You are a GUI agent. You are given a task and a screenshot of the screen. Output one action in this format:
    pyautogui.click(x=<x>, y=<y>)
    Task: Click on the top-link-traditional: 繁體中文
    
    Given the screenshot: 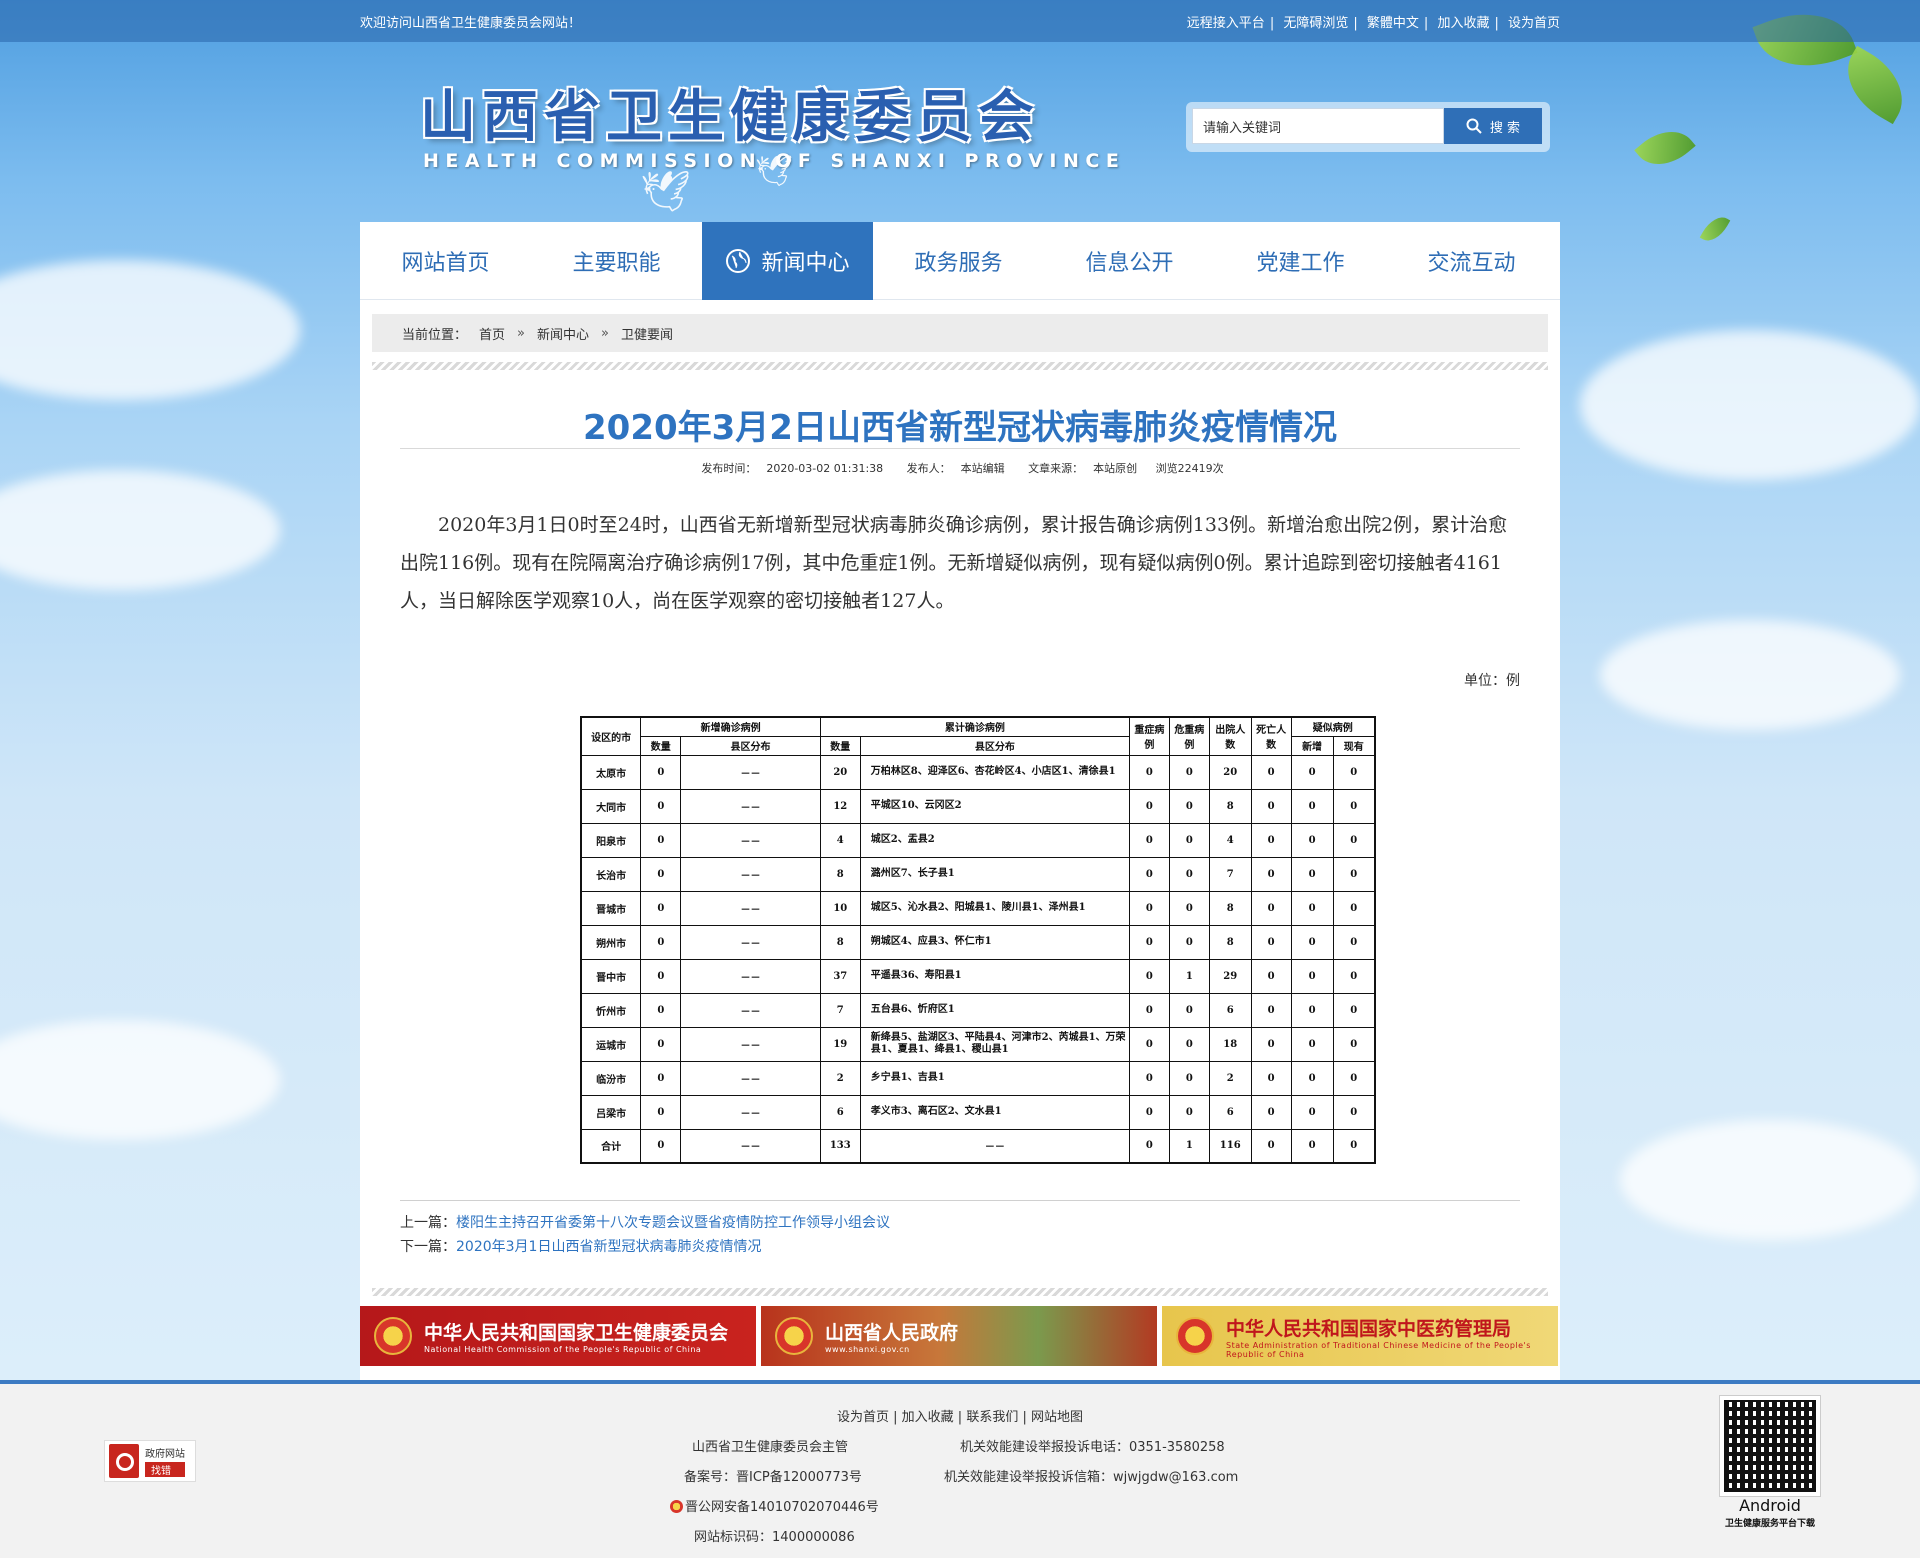 What is the action you would take?
    pyautogui.click(x=1393, y=23)
    